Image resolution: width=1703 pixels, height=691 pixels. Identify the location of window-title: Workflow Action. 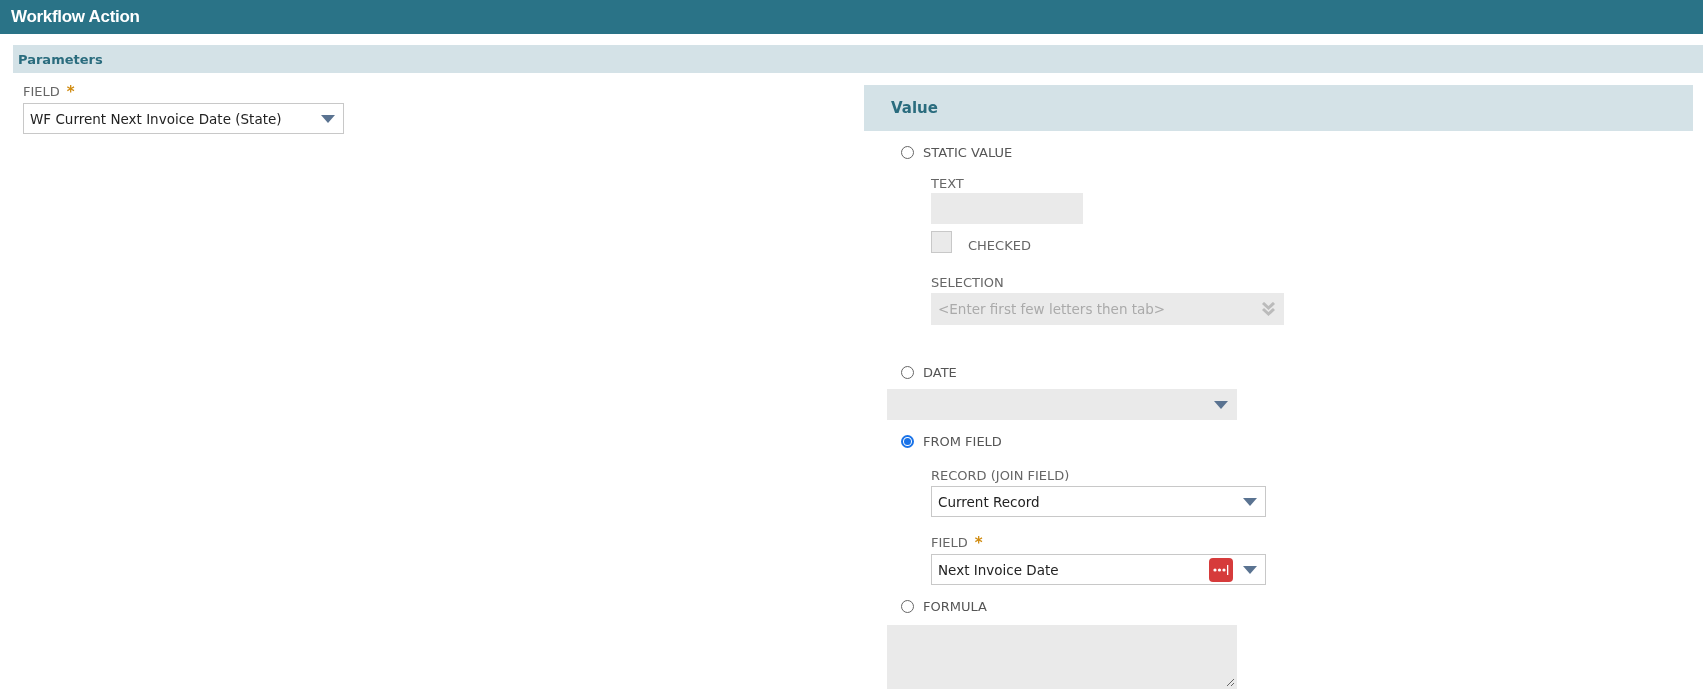
(75, 17).